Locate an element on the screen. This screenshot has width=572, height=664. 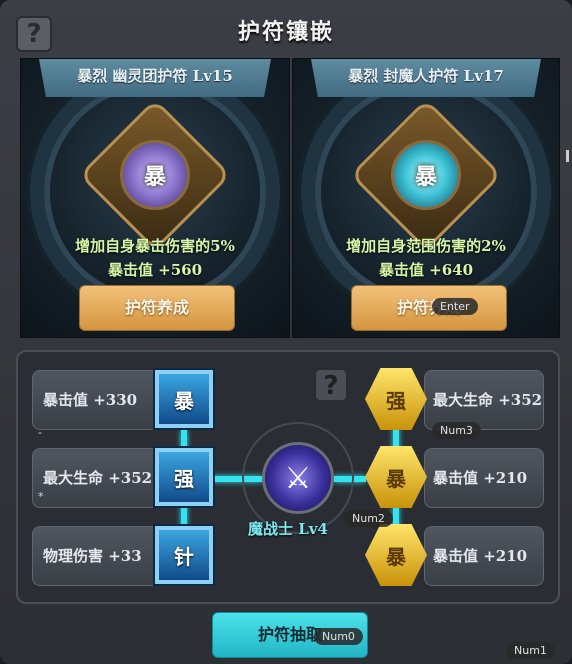
right-slot-stat: 最大生命 +352 is located at coordinates (484, 400).